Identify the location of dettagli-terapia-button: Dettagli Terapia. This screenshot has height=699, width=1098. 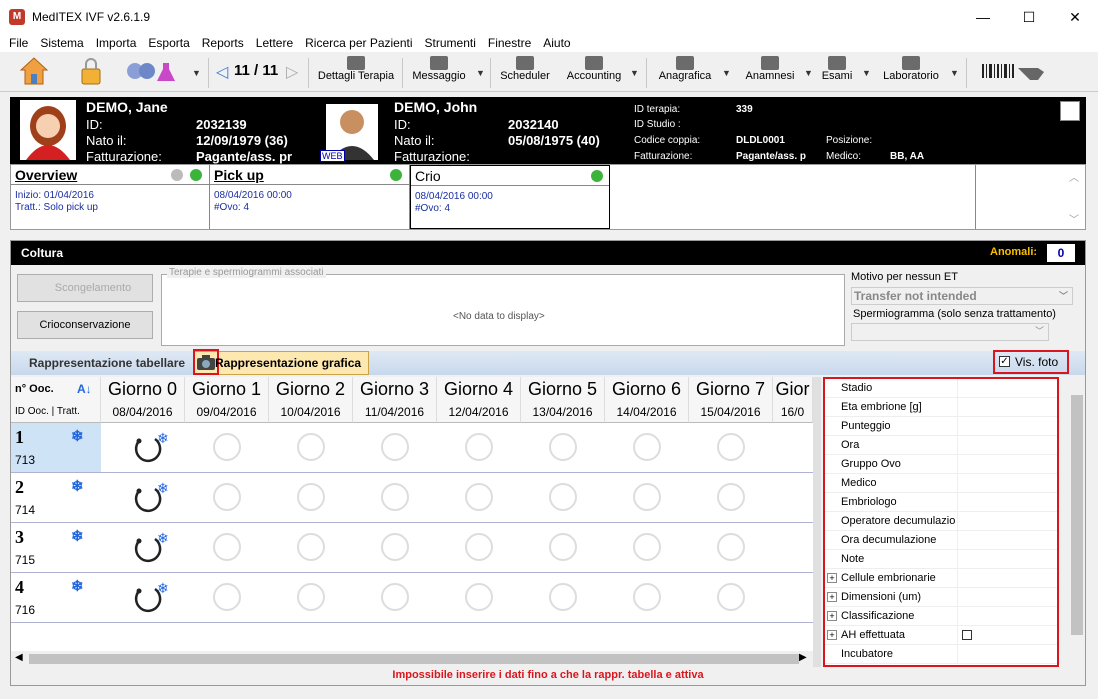
(356, 72).